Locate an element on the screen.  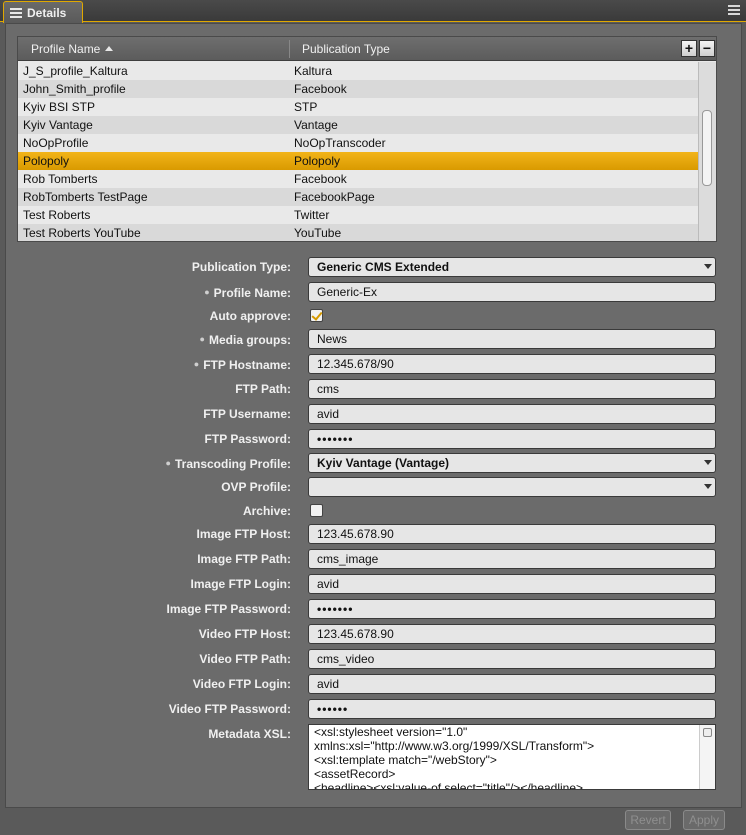
video-ftp-host-row: Video FTP Host: 123.45.678.90 is located at coordinates (374, 634).